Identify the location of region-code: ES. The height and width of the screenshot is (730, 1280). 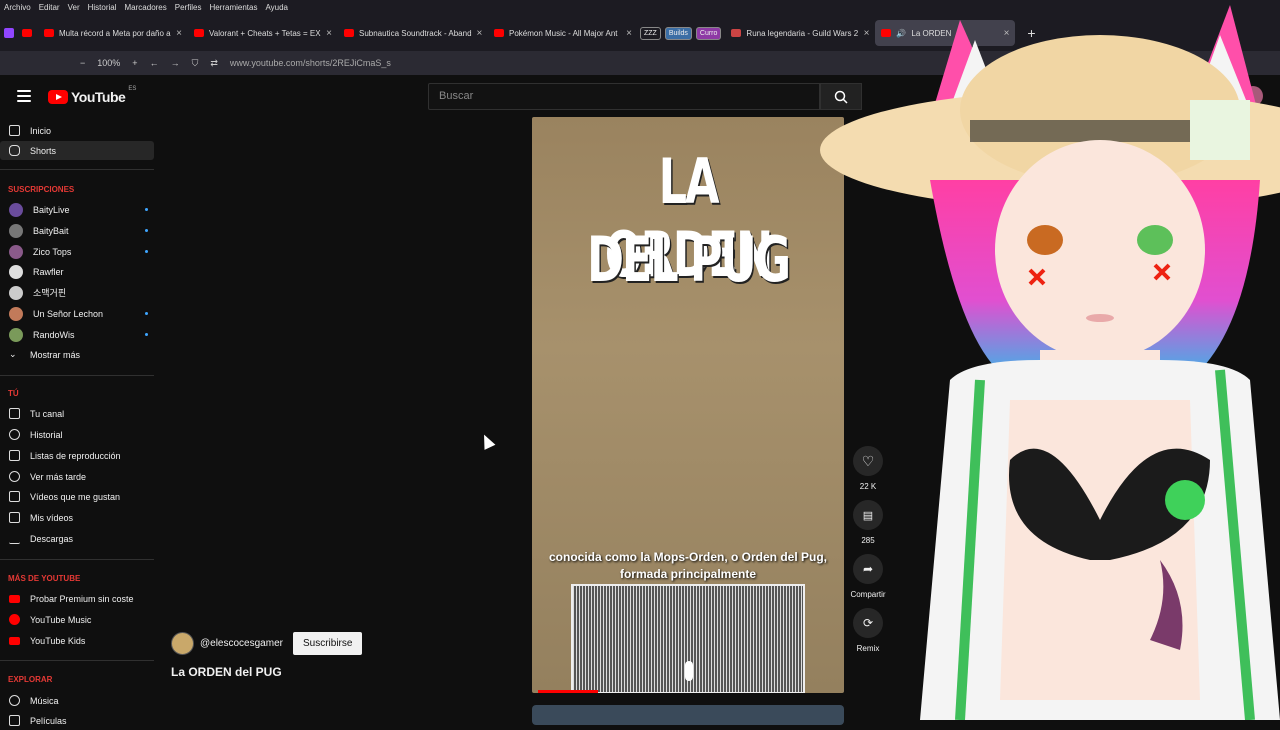
(132, 89).